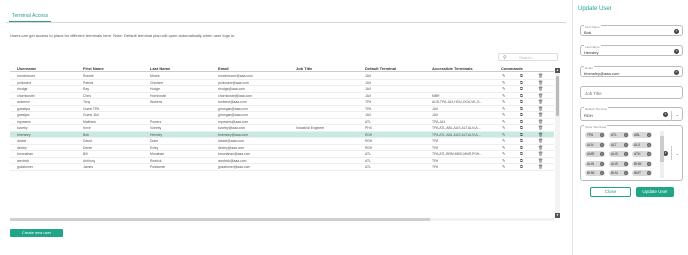  What do you see at coordinates (642, 144) in the screenshot?
I see `terminal-chip: ALX ×` at bounding box center [642, 144].